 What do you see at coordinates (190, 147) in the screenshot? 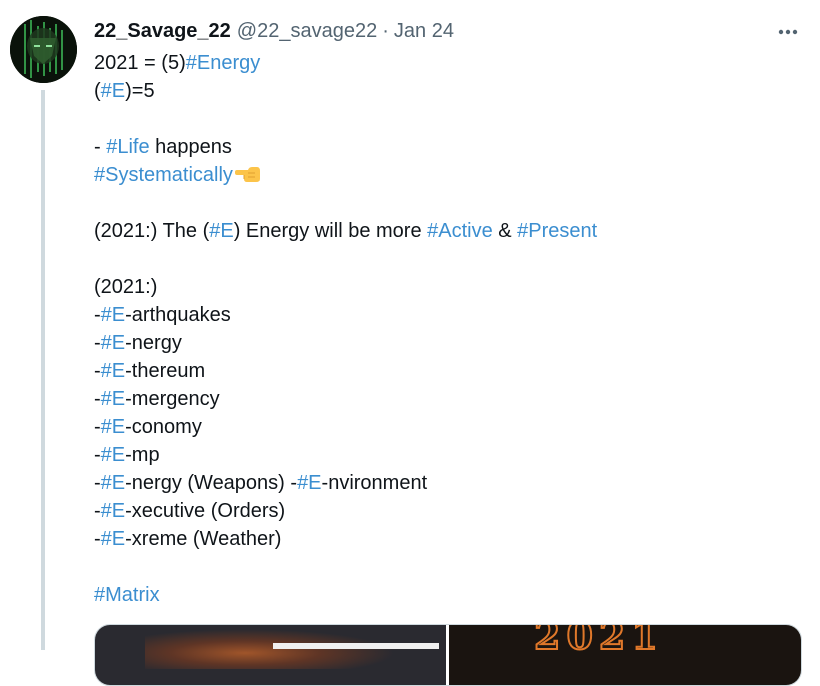
I see `text-segment: happens` at bounding box center [190, 147].